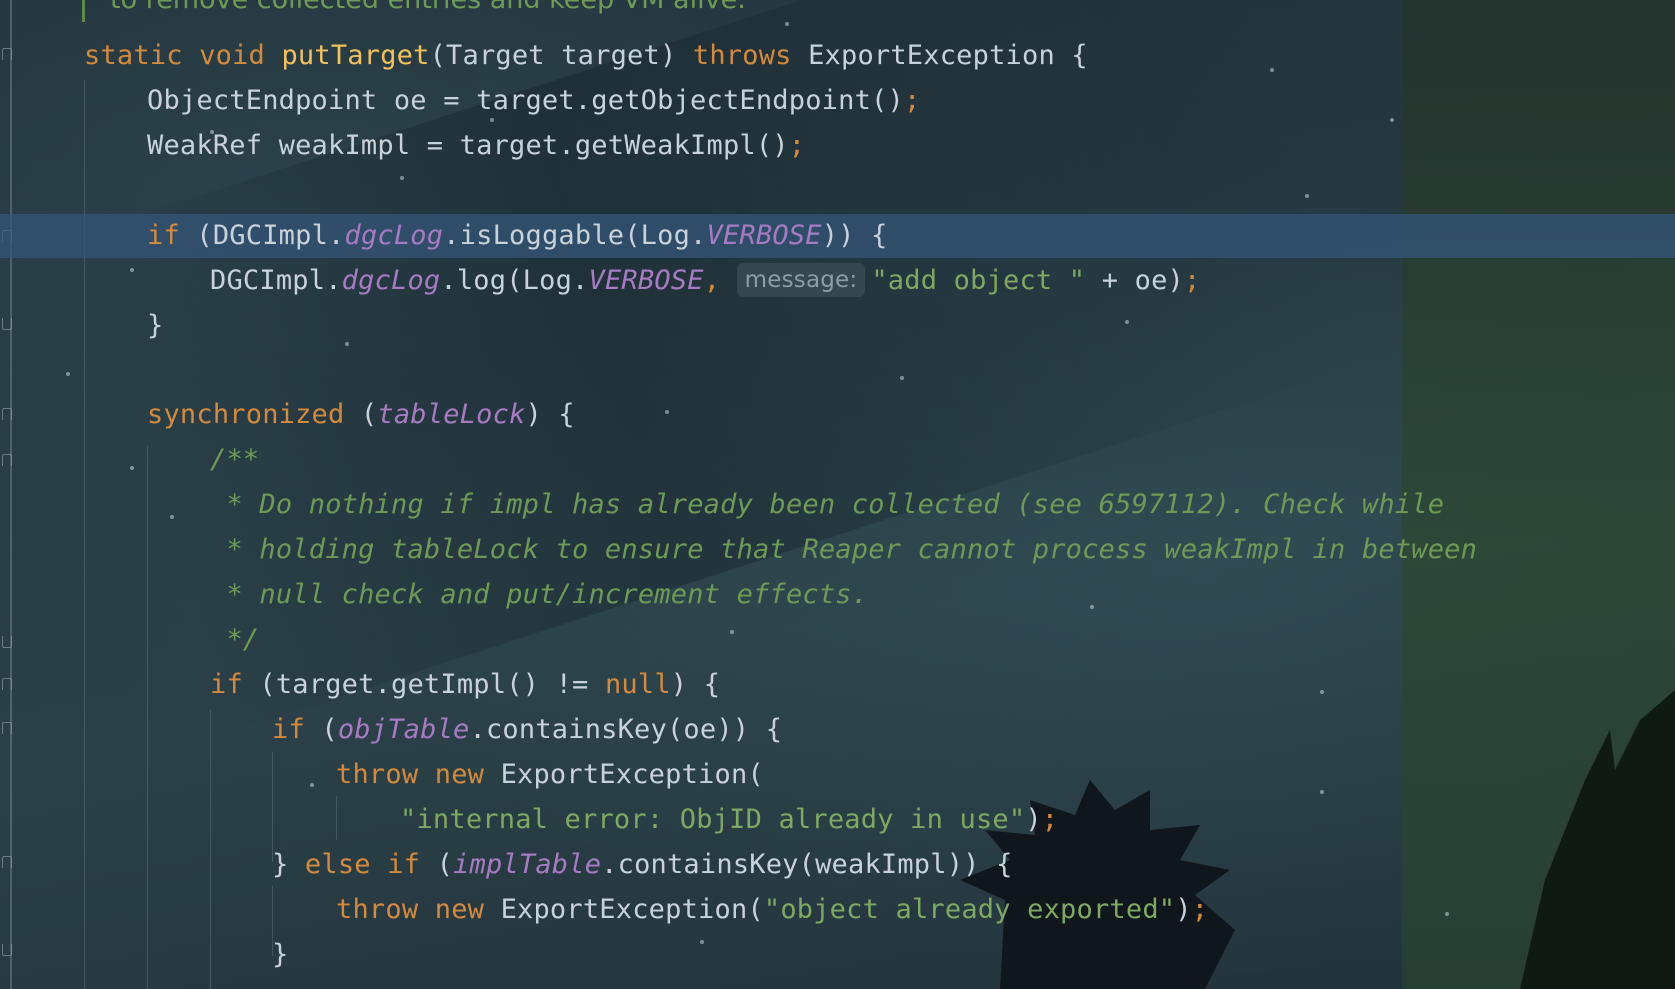 This screenshot has width=1675, height=989. Describe the element at coordinates (276, 280) in the screenshot. I see `code-token: DGCImpl.` at that location.